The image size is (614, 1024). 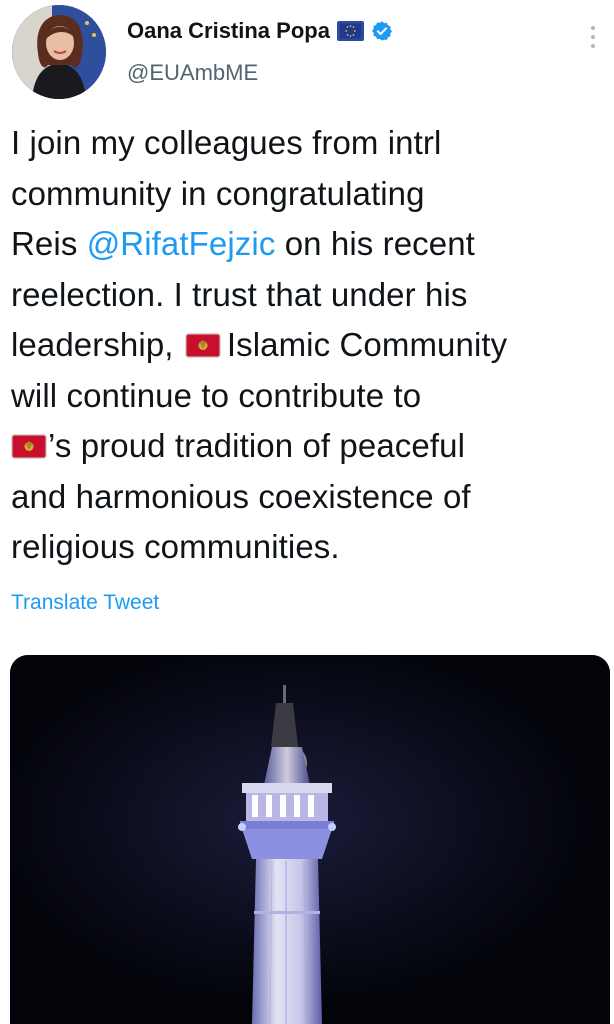 I want to click on author-avatar, so click(x=59, y=52).